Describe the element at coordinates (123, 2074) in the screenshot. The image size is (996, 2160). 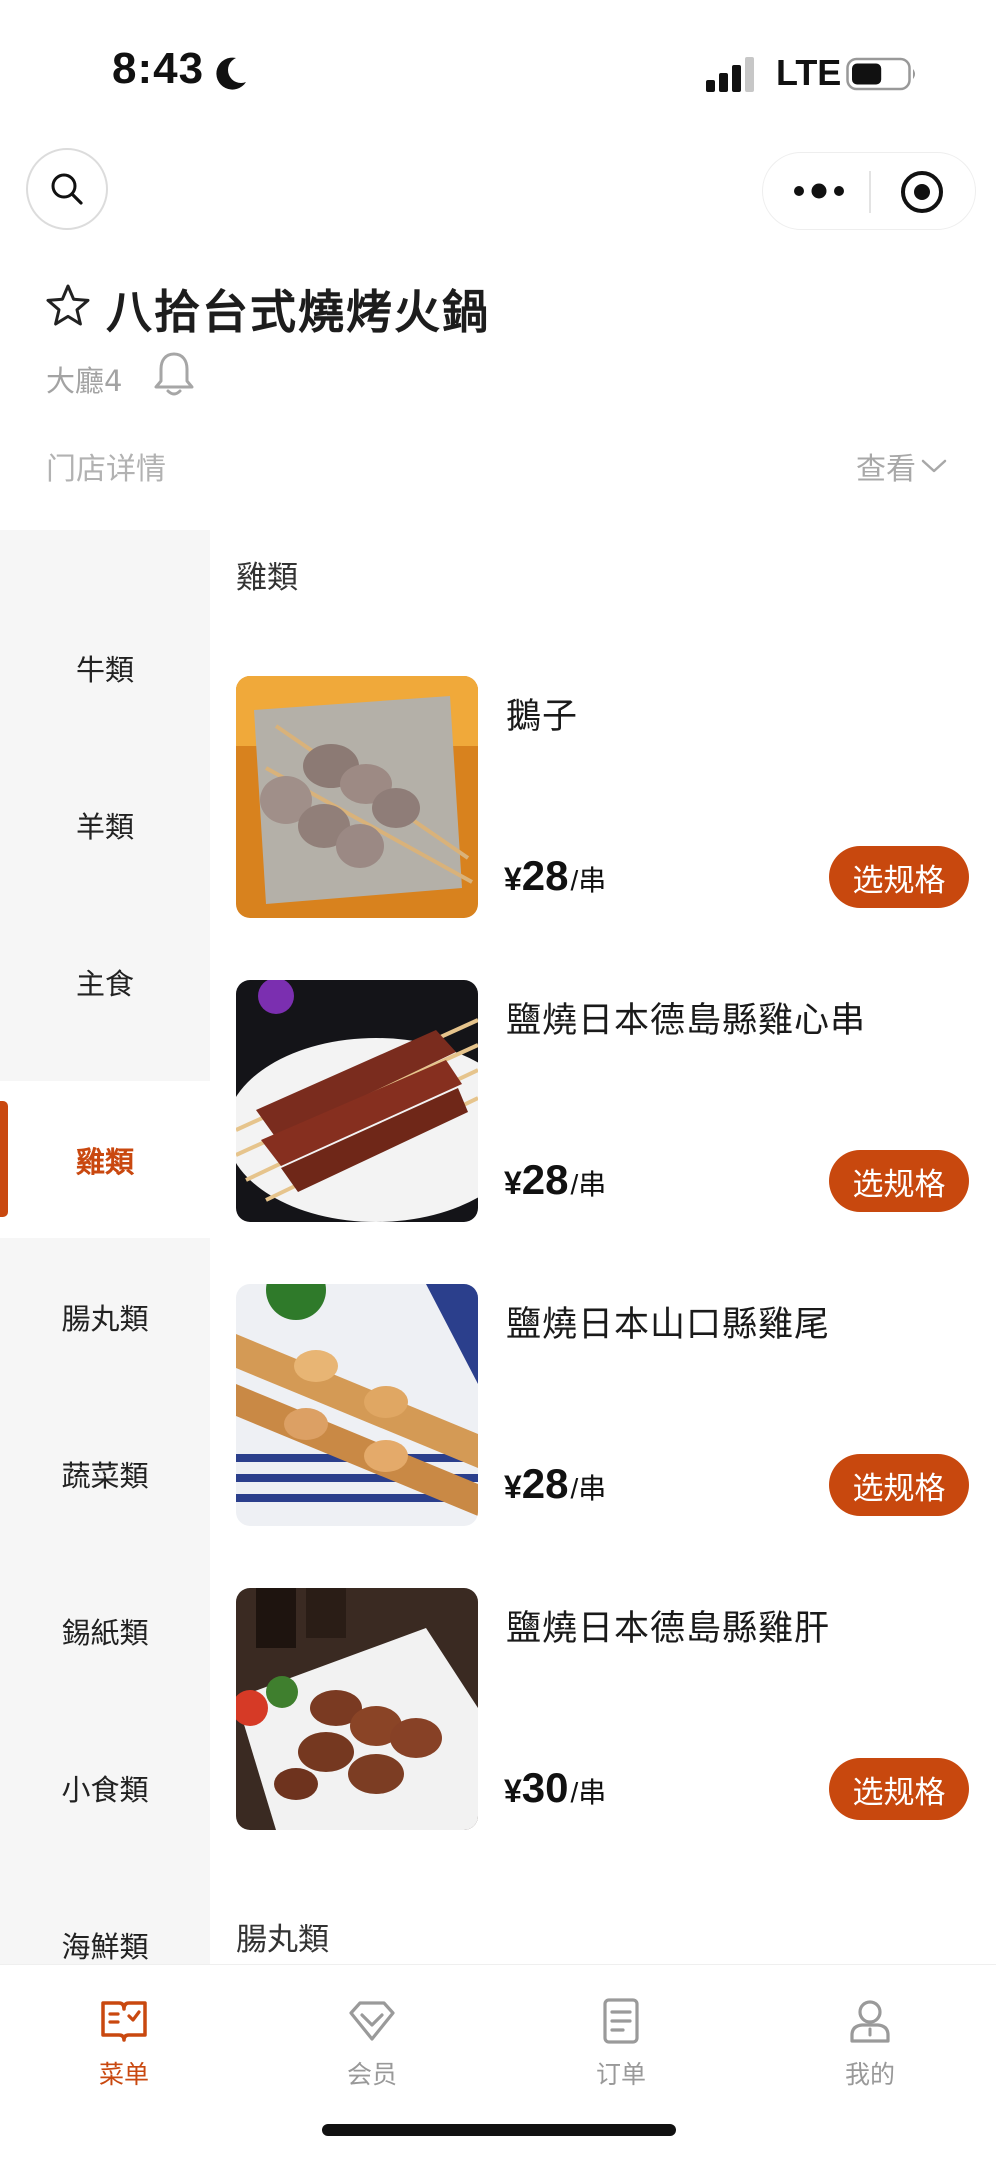
I see `tab-label: 菜单` at that location.